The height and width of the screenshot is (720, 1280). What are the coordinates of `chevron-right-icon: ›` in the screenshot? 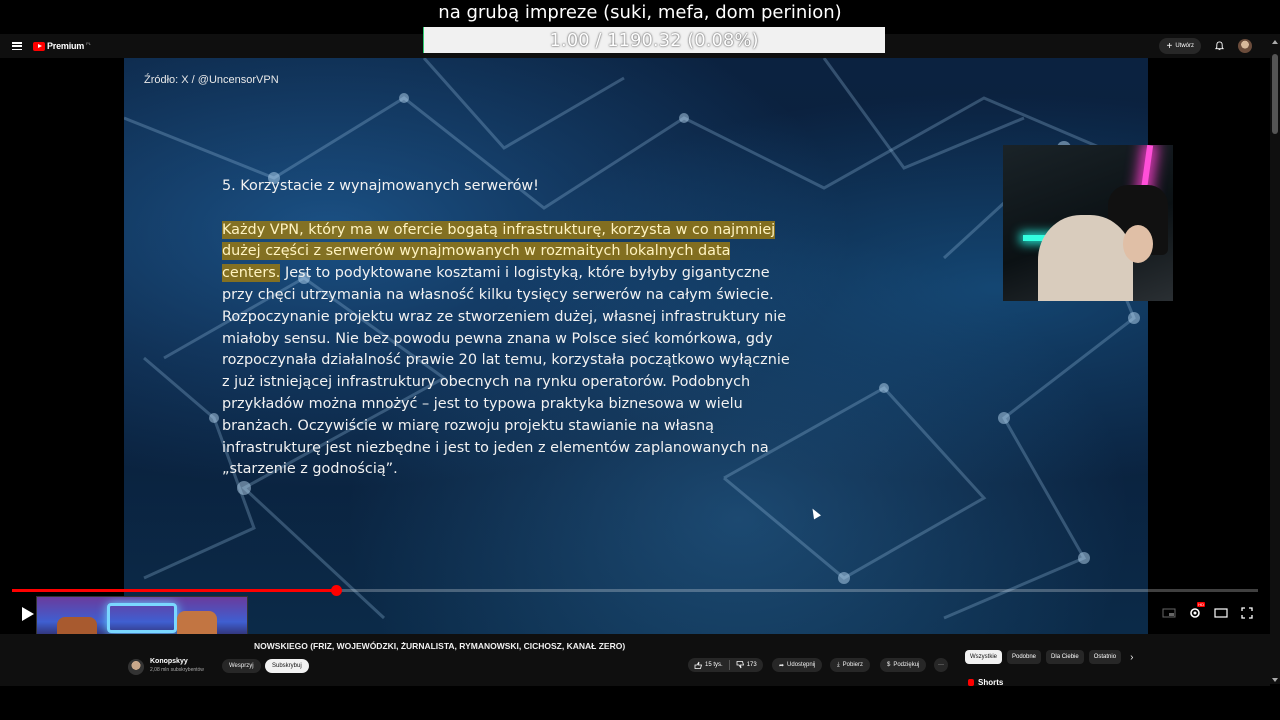 It's located at (1131, 657).